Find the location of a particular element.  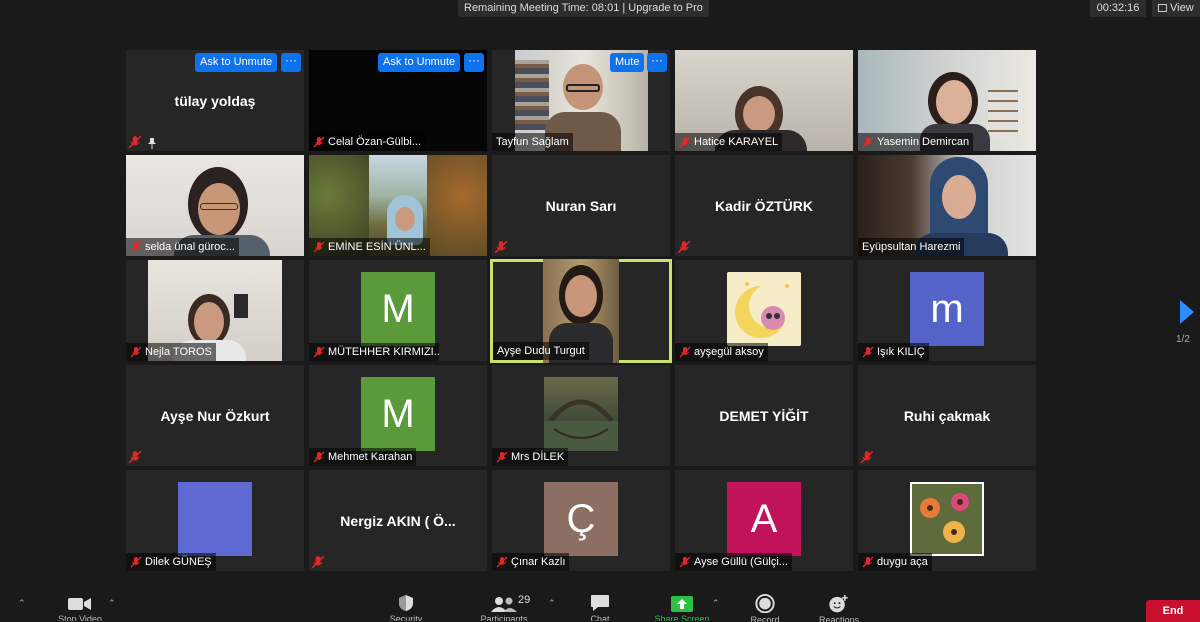

participant-name-label: Ayşe Dudu Turgut is located at coordinates (541, 351).